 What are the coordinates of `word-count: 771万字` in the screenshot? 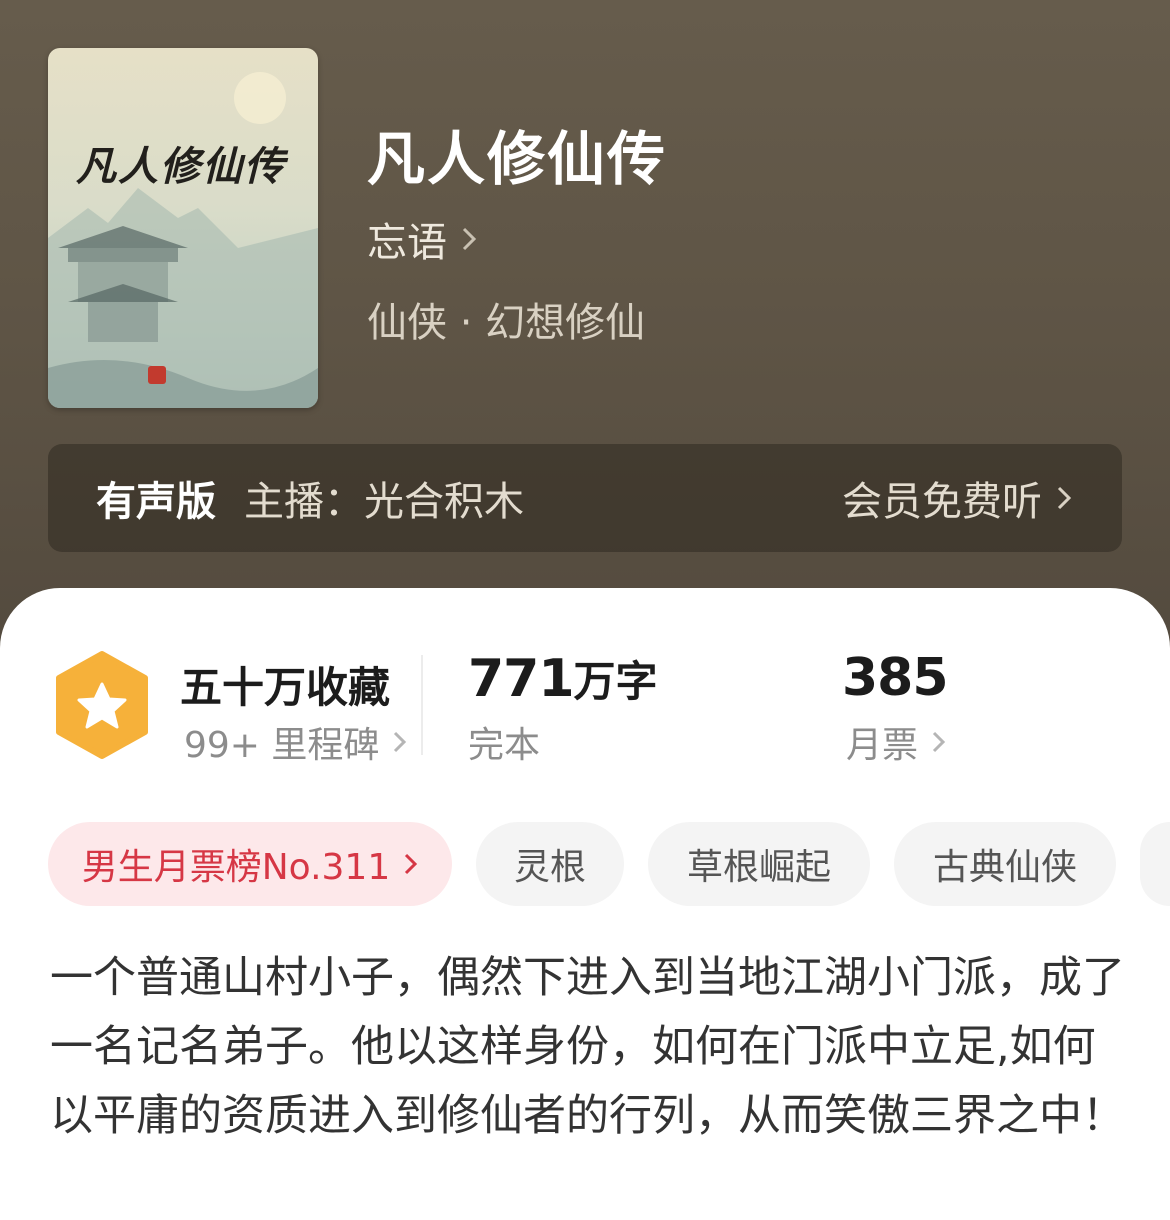 It's located at (563, 678).